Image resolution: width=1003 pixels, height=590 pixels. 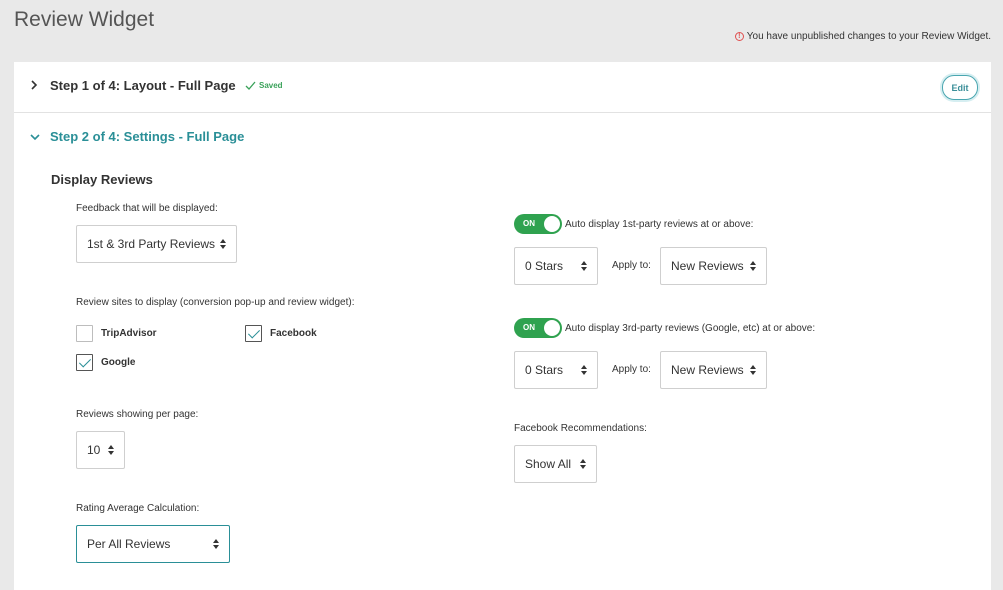 What do you see at coordinates (293, 333) in the screenshot?
I see `checkbox-label: Facebook` at bounding box center [293, 333].